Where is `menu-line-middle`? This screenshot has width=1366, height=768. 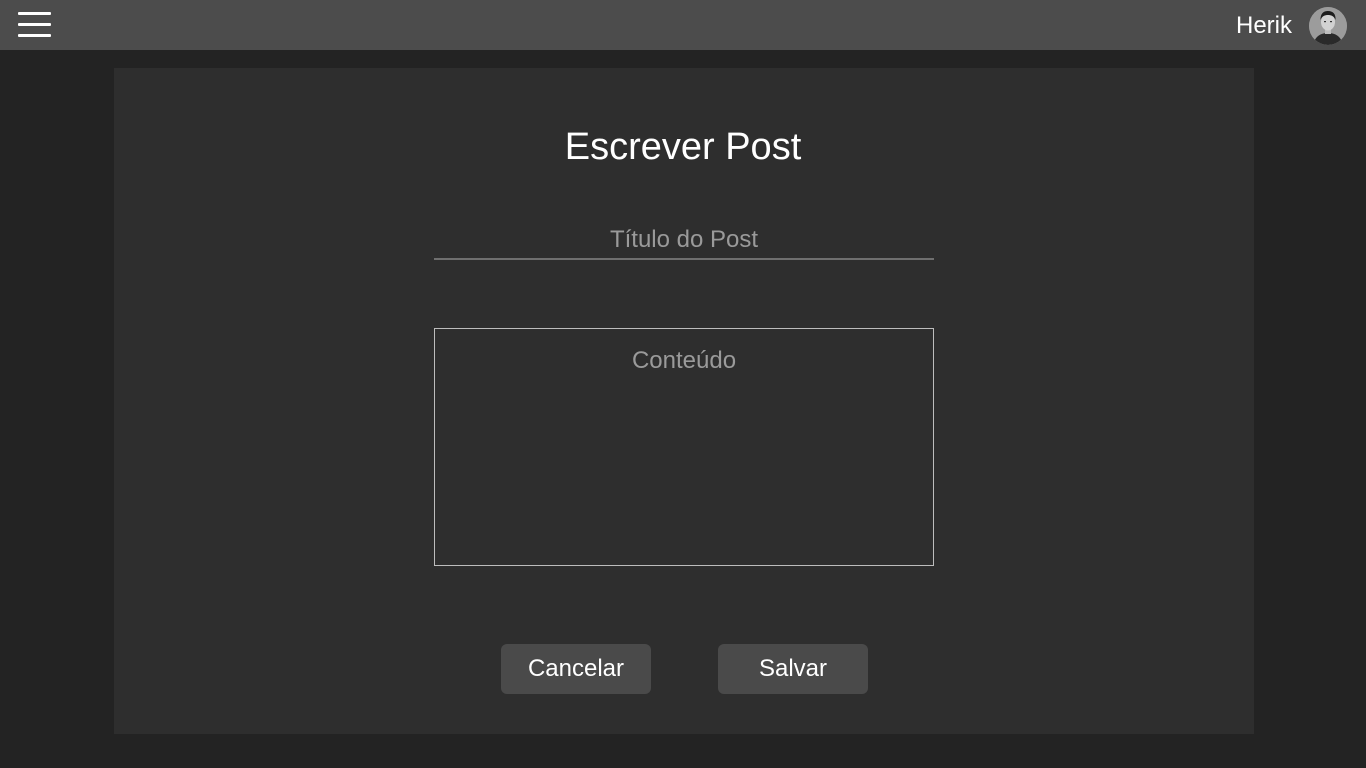
menu-line-middle is located at coordinates (34, 24).